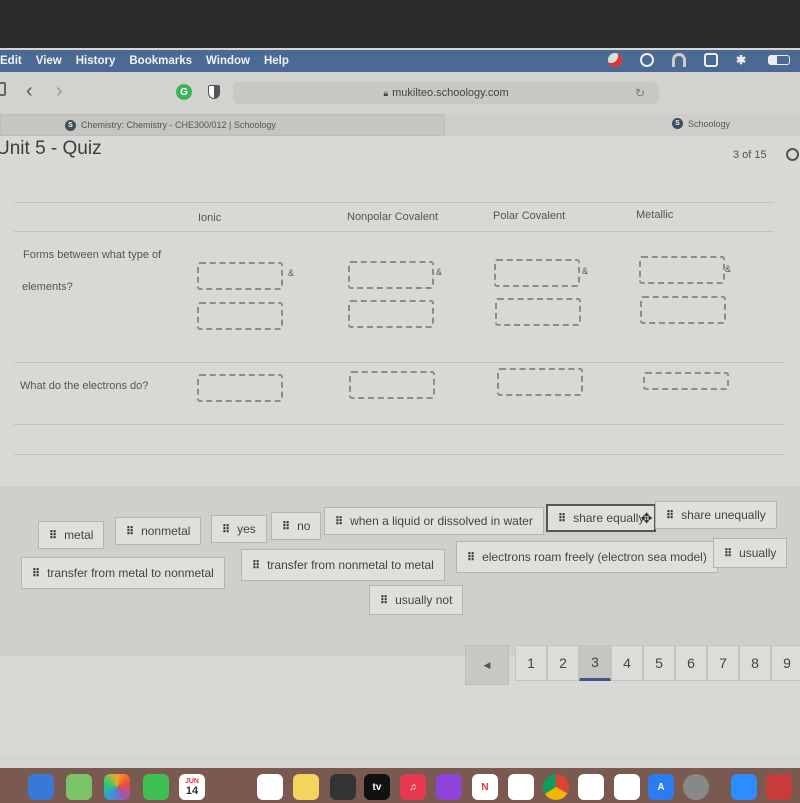 This screenshot has width=800, height=803. What do you see at coordinates (434, 521) in the screenshot?
I see `answer-chip-liquid-or-dissolved: ⠿ when a liquid or dissolved in water` at bounding box center [434, 521].